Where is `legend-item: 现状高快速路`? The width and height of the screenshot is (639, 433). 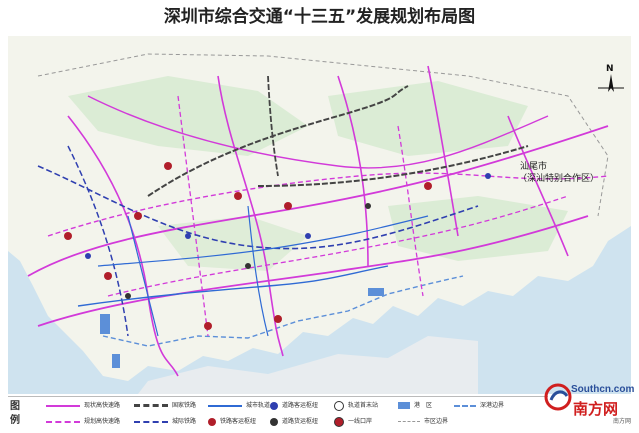 legend-item: 现状高快速路 is located at coordinates (83, 405).